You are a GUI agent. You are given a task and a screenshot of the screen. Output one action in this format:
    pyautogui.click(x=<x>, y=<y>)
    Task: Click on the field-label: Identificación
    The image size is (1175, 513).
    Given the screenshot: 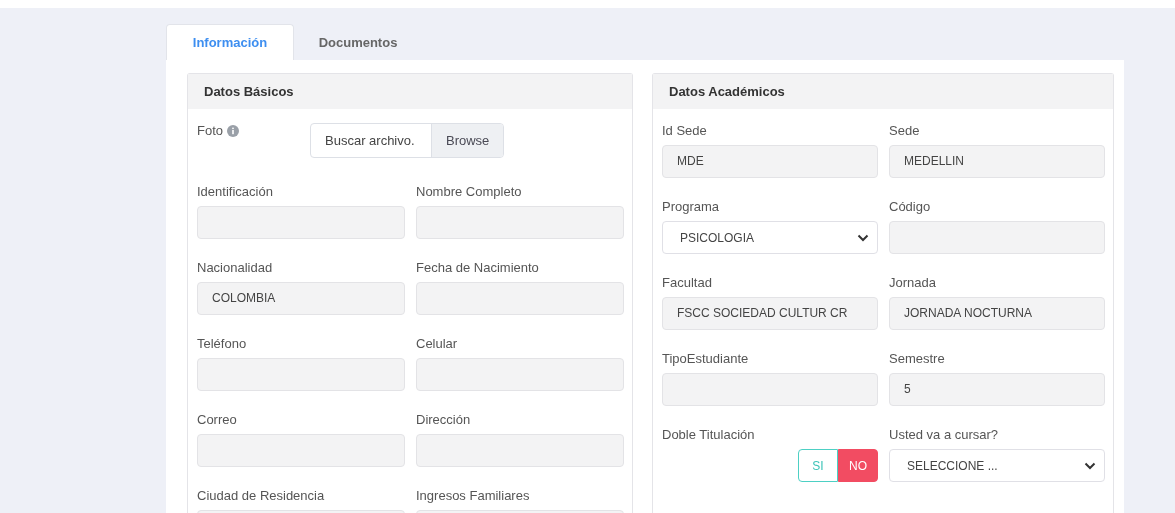 What is the action you would take?
    pyautogui.click(x=235, y=191)
    